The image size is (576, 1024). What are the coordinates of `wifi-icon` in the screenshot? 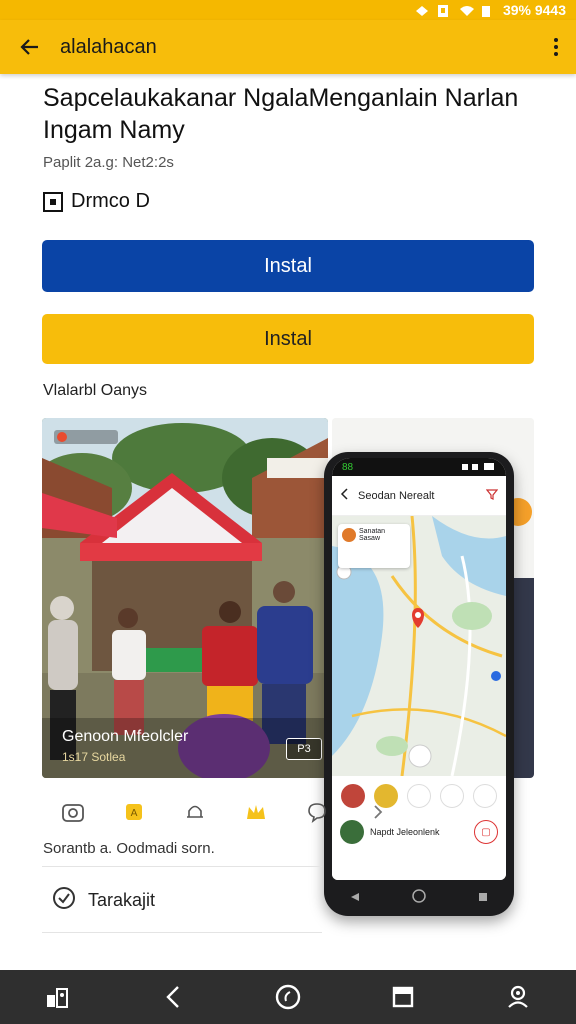 It's located at (466, 10).